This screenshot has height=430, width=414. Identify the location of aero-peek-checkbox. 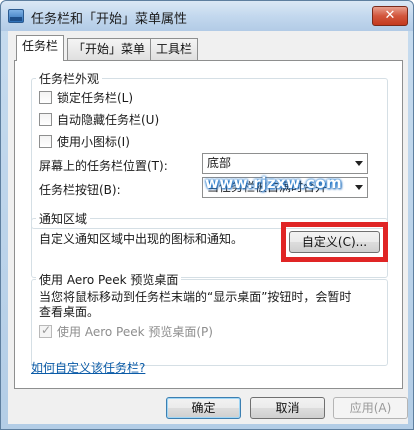
(45, 330).